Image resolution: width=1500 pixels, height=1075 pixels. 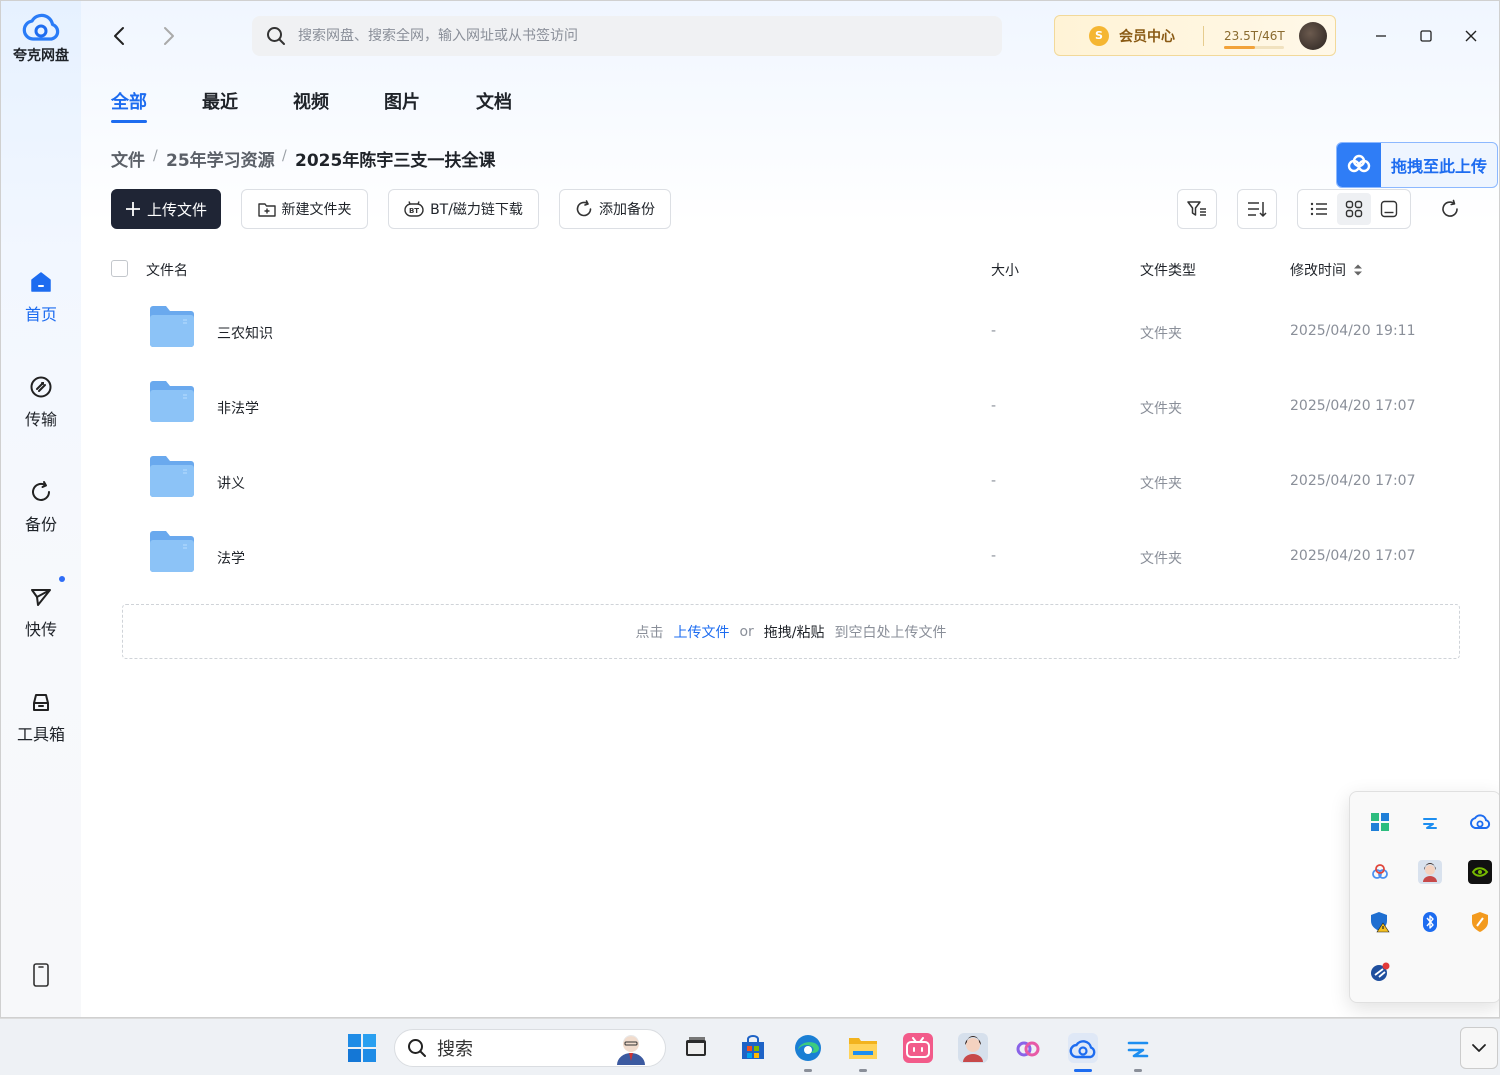 I want to click on sidebar-item-toolbox: 工具箱, so click(x=41, y=716).